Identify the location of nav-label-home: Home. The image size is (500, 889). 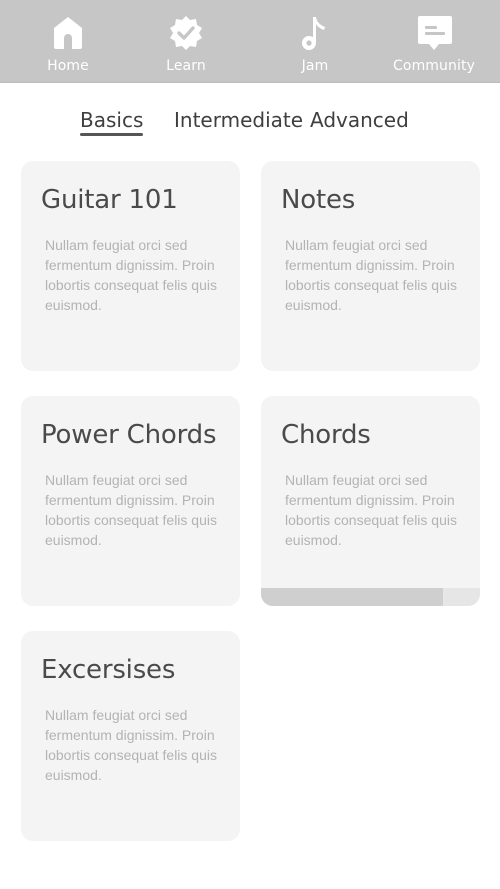
(68, 66).